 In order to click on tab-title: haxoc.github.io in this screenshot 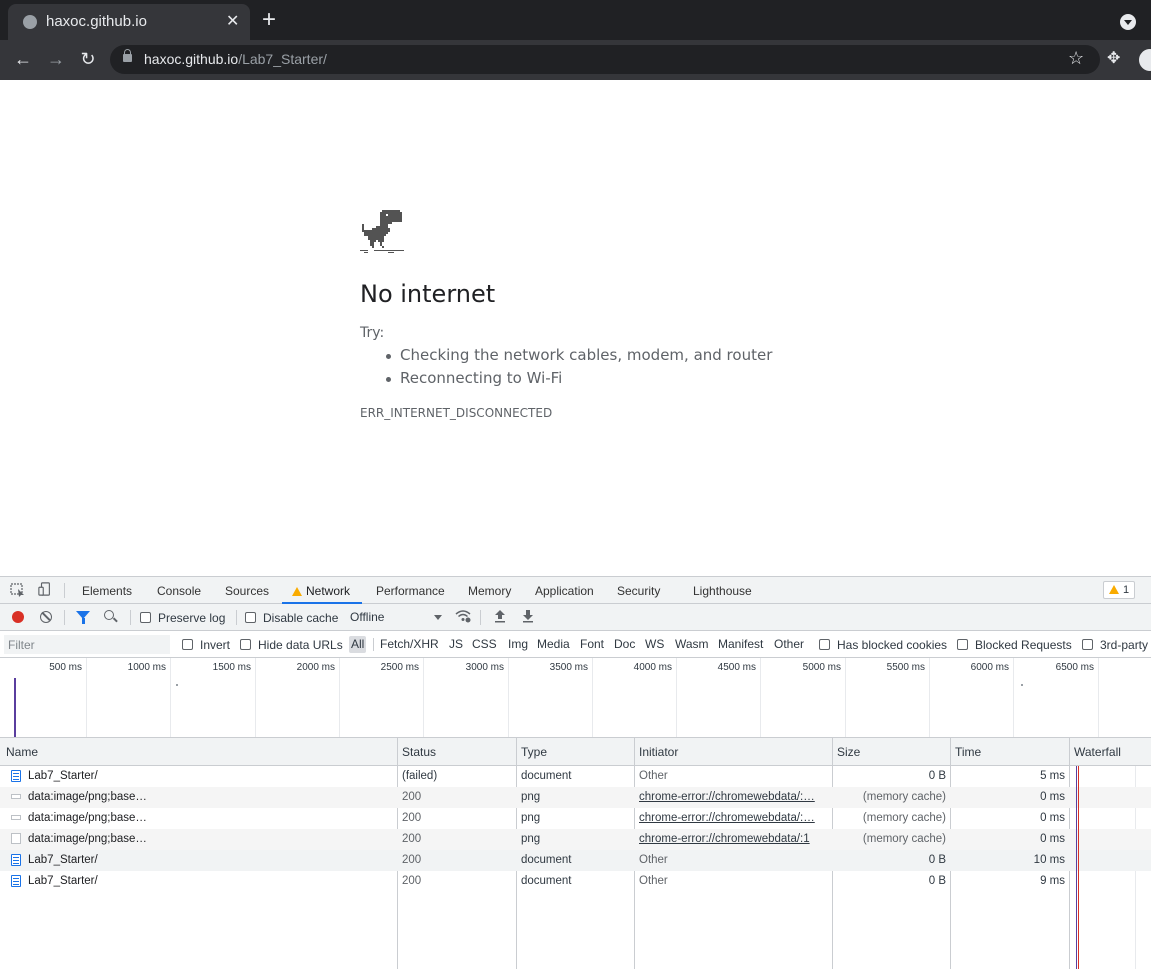, I will do `click(96, 21)`.